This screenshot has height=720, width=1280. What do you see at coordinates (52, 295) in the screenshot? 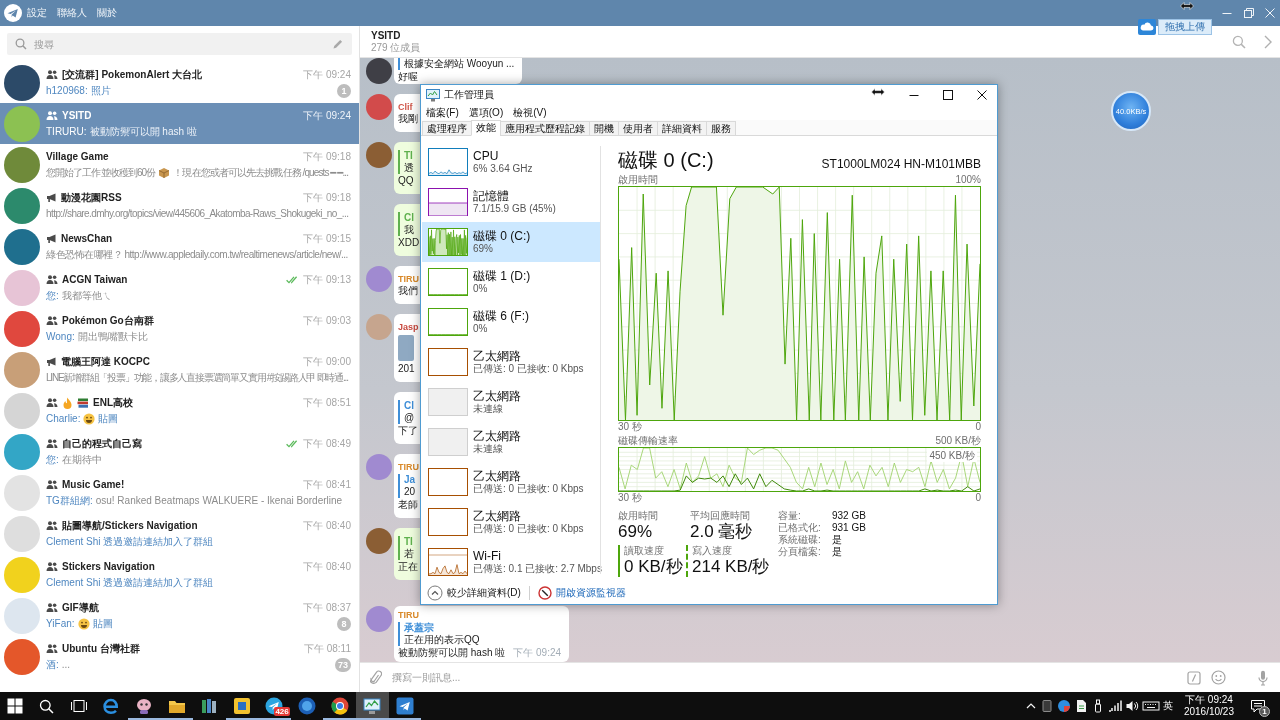
I see `preview-sender: 您:` at bounding box center [52, 295].